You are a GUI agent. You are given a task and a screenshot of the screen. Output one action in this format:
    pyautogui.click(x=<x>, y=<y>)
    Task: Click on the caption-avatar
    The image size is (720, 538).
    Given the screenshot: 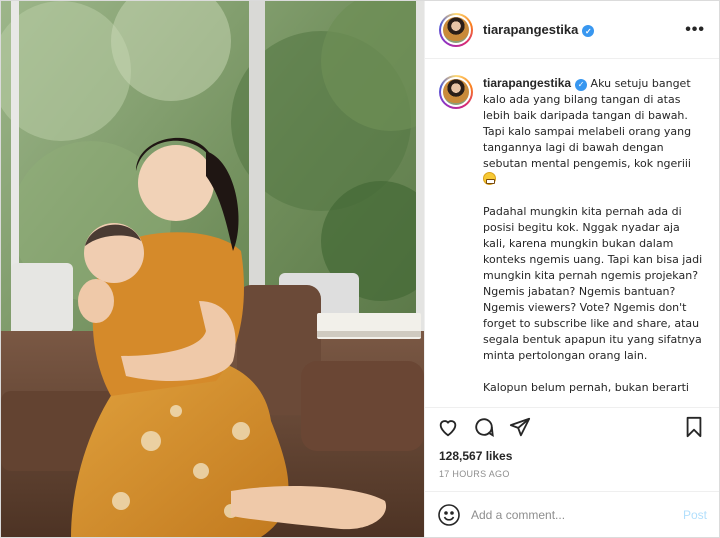 What is the action you would take?
    pyautogui.click(x=456, y=92)
    